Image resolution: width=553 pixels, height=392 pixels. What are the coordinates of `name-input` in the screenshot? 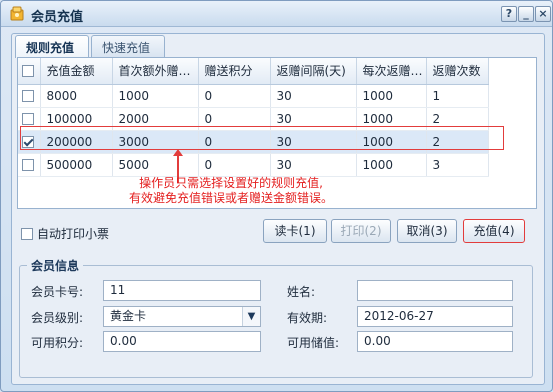 It's located at (435, 290).